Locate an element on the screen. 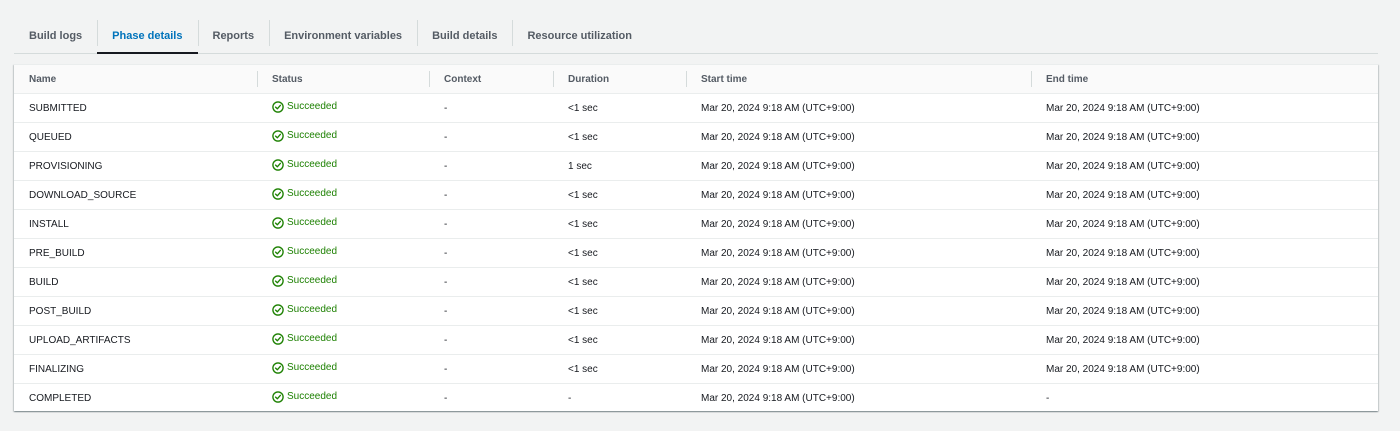 Image resolution: width=1400 pixels, height=431 pixels. phase-duration: 1 sec is located at coordinates (619, 166).